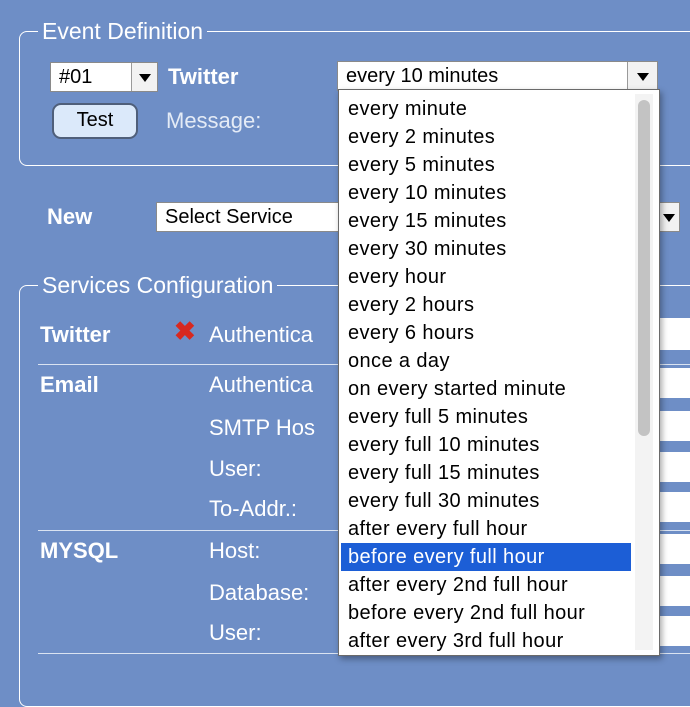 This screenshot has height=707, width=690. I want to click on dropdown-option: every full 10 minutes, so click(486, 445).